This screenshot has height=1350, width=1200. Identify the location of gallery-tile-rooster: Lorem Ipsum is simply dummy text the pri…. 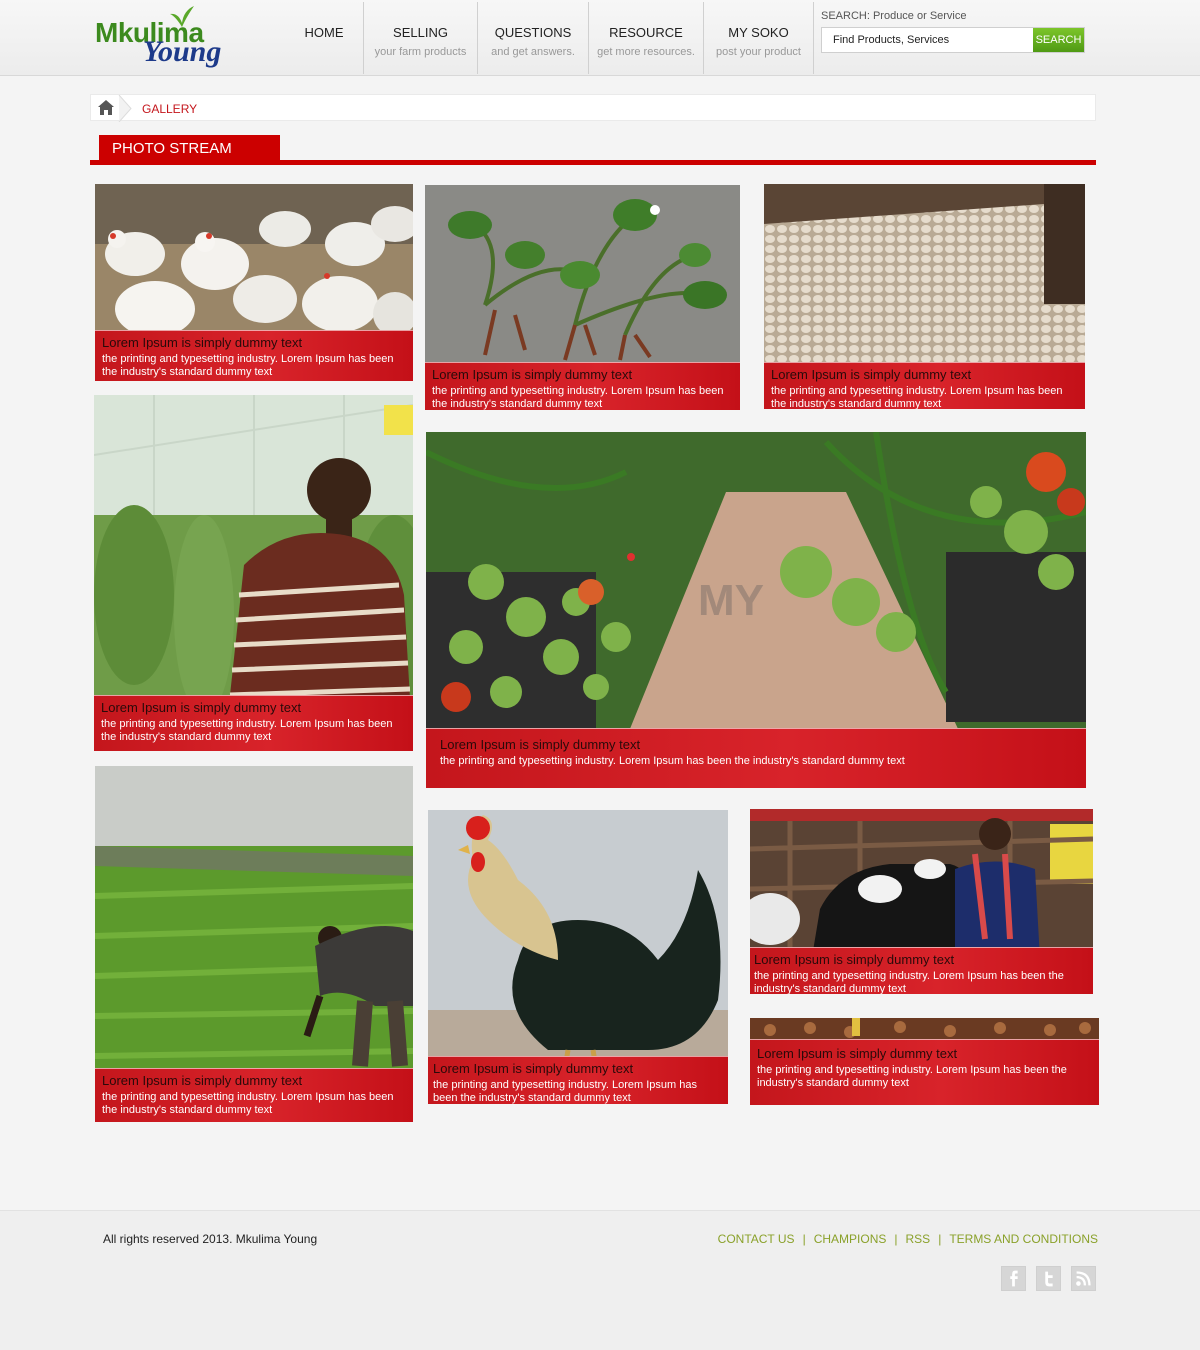
(578, 957).